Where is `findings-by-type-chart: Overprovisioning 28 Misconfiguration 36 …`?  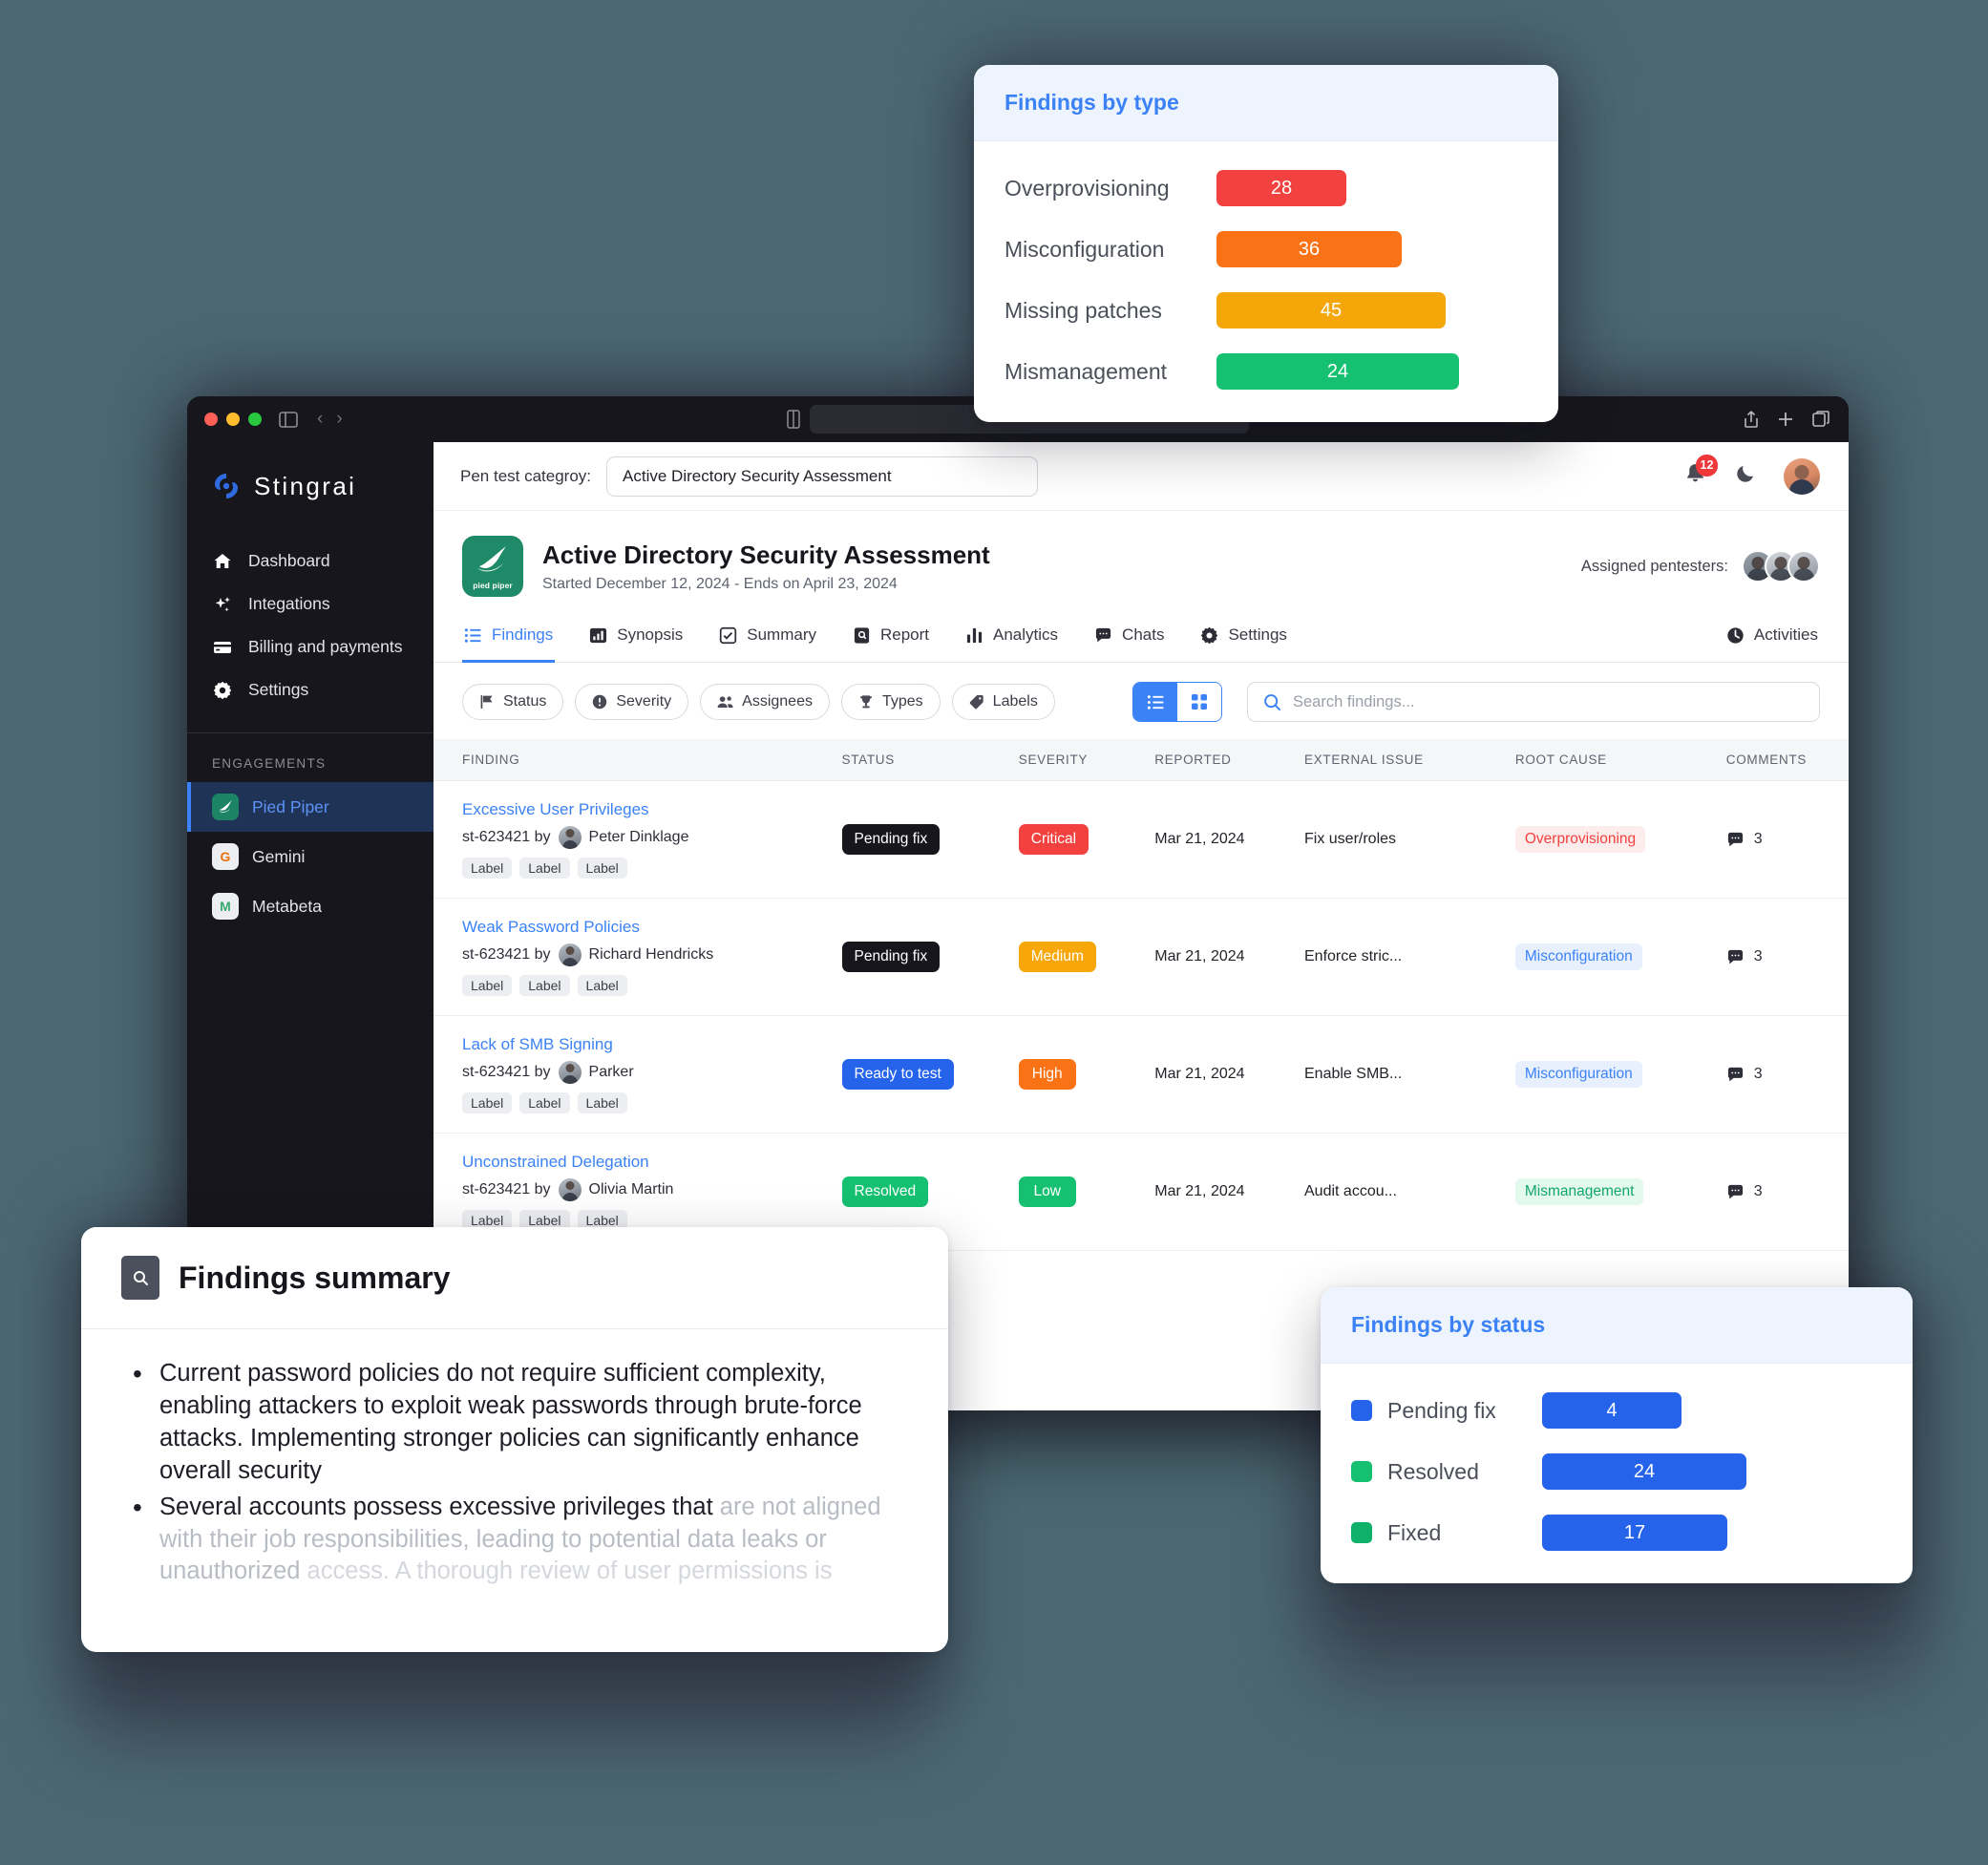
findings-by-type-chart: Overprovisioning 28 Misconfiguration 36 … is located at coordinates (1266, 281).